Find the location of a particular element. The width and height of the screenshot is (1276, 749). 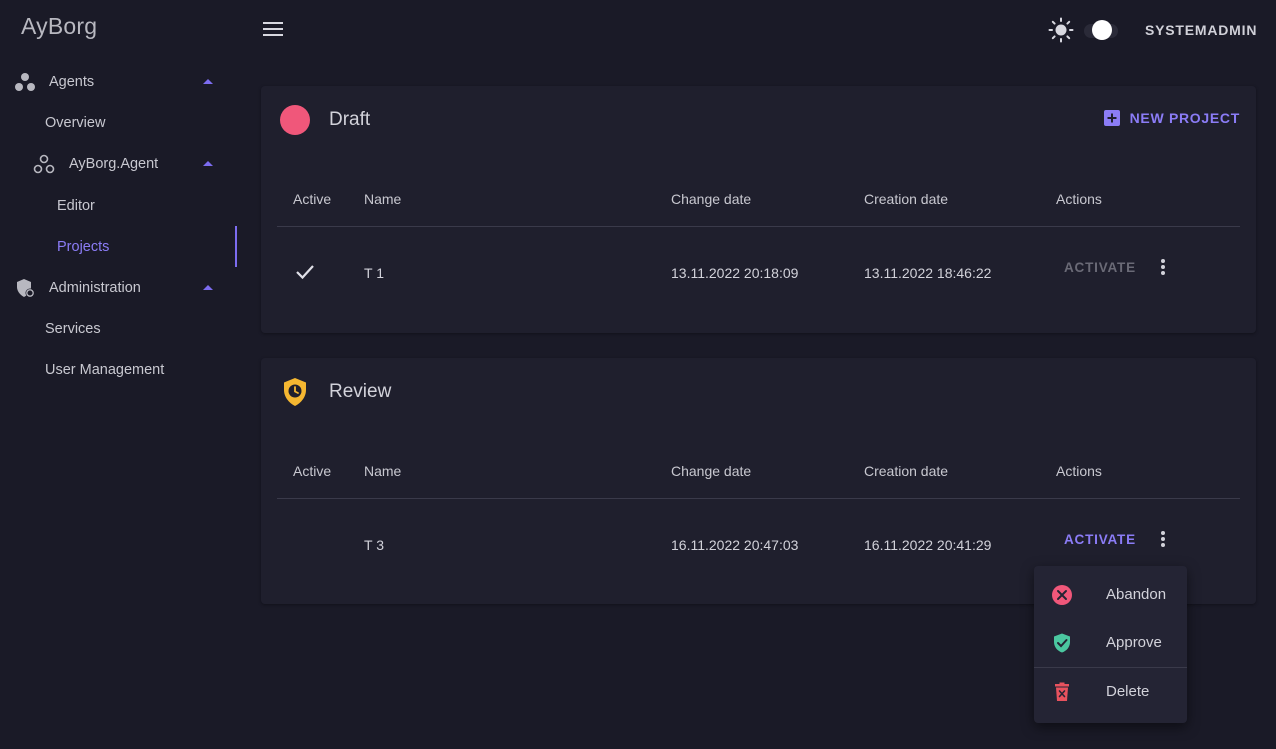

user-menu-button: SYSTEMADMIN is located at coordinates (1201, 30).